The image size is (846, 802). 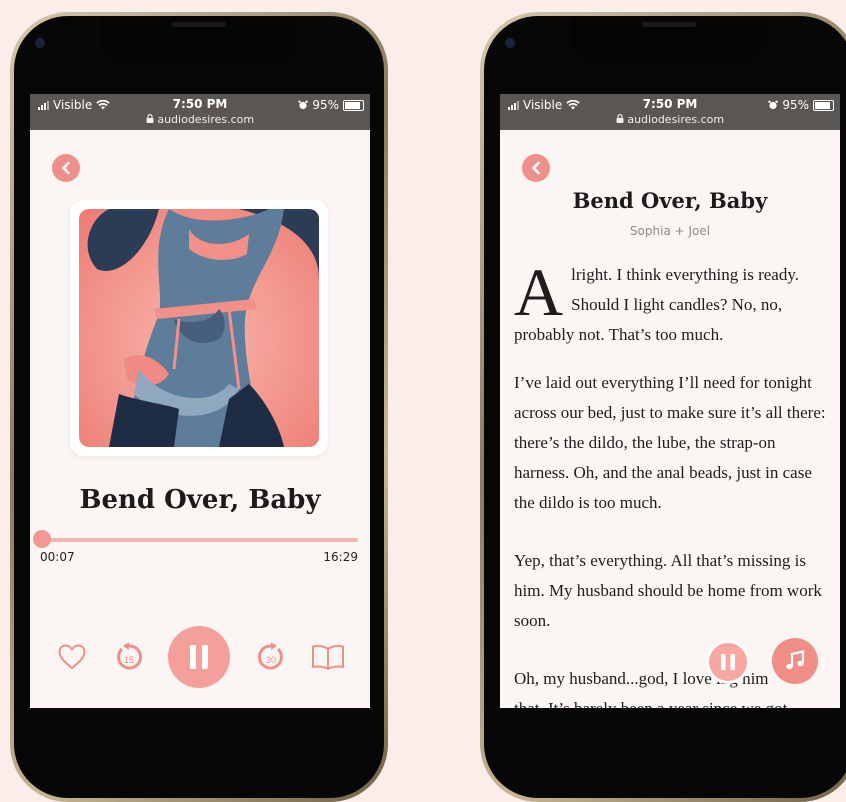 I want to click on rewind-15-label: 15, so click(x=129, y=660).